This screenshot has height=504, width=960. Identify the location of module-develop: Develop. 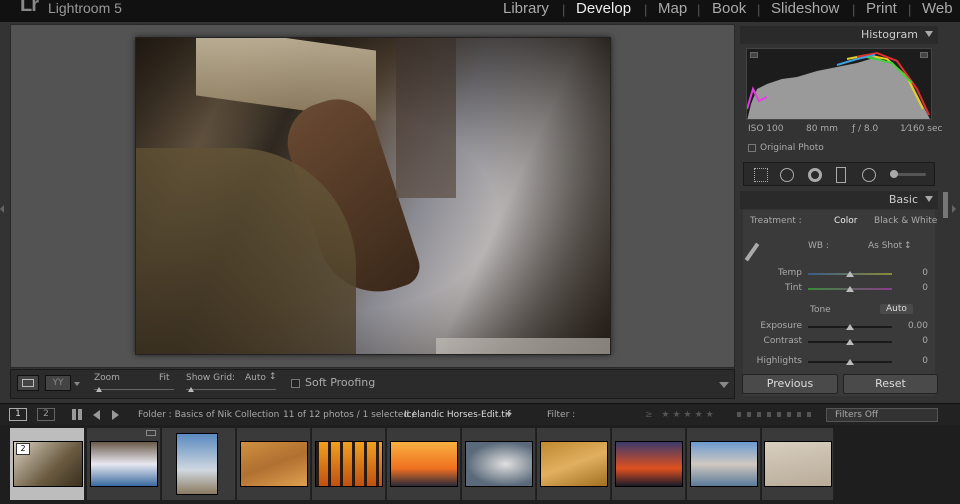
(603, 8).